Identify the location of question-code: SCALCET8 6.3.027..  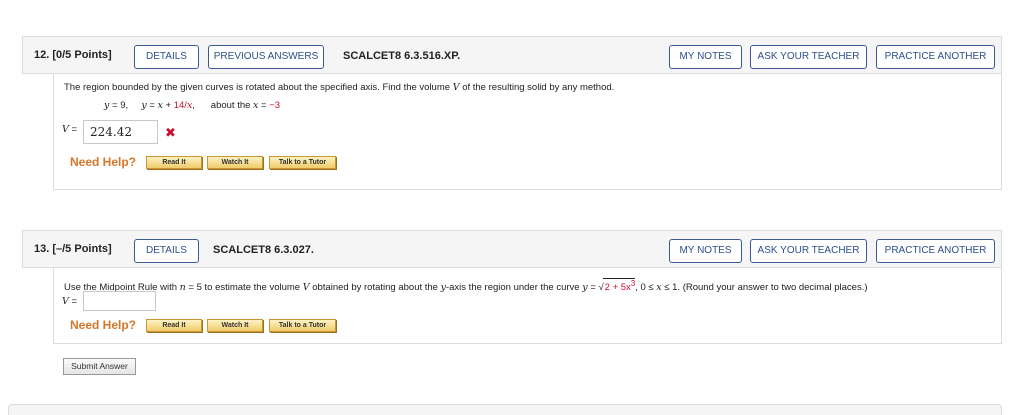
(263, 250).